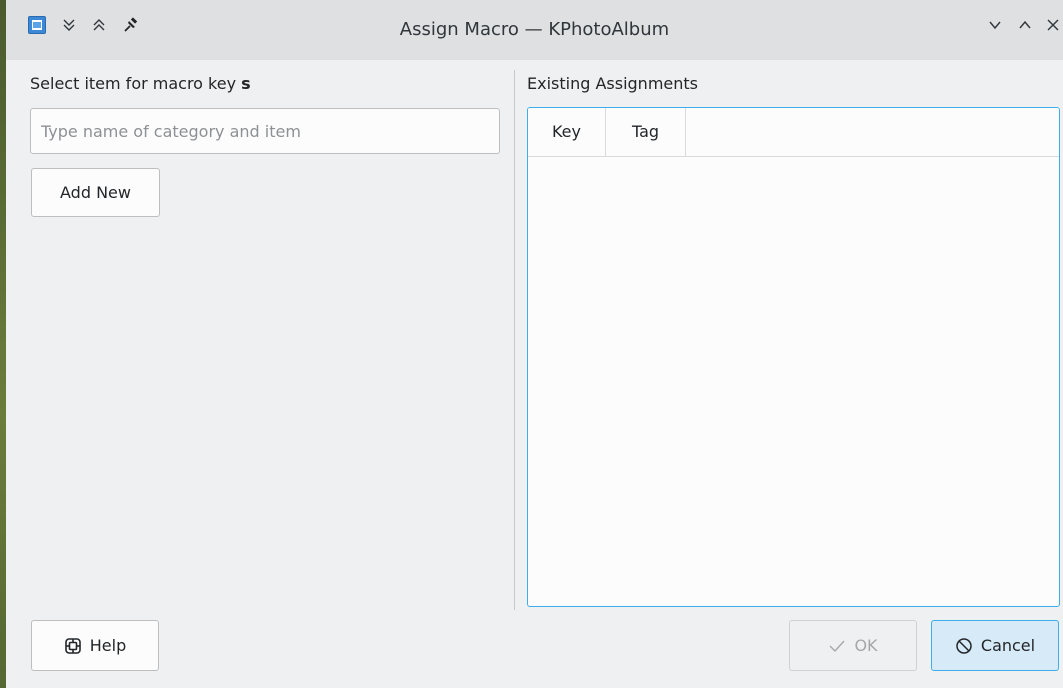  I want to click on add-new-button: Add New, so click(95, 192).